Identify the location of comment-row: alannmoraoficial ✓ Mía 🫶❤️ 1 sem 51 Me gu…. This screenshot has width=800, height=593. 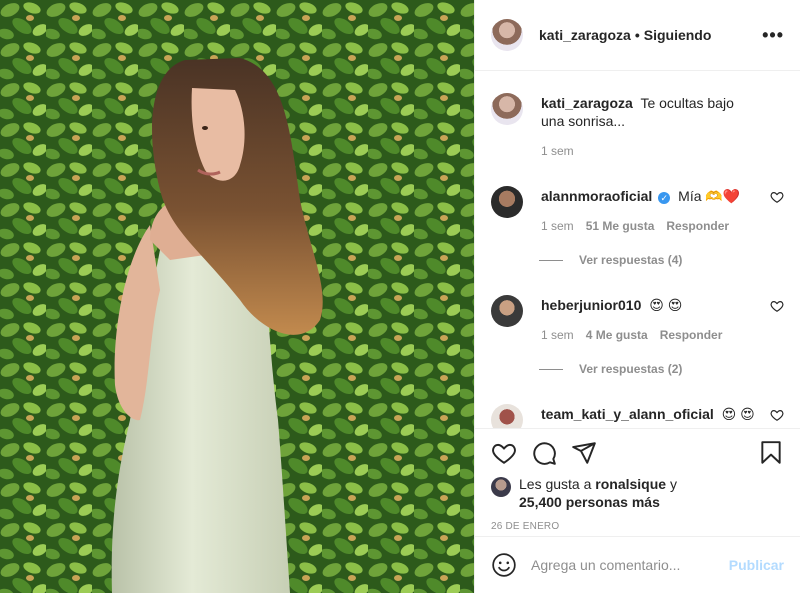
(637, 206).